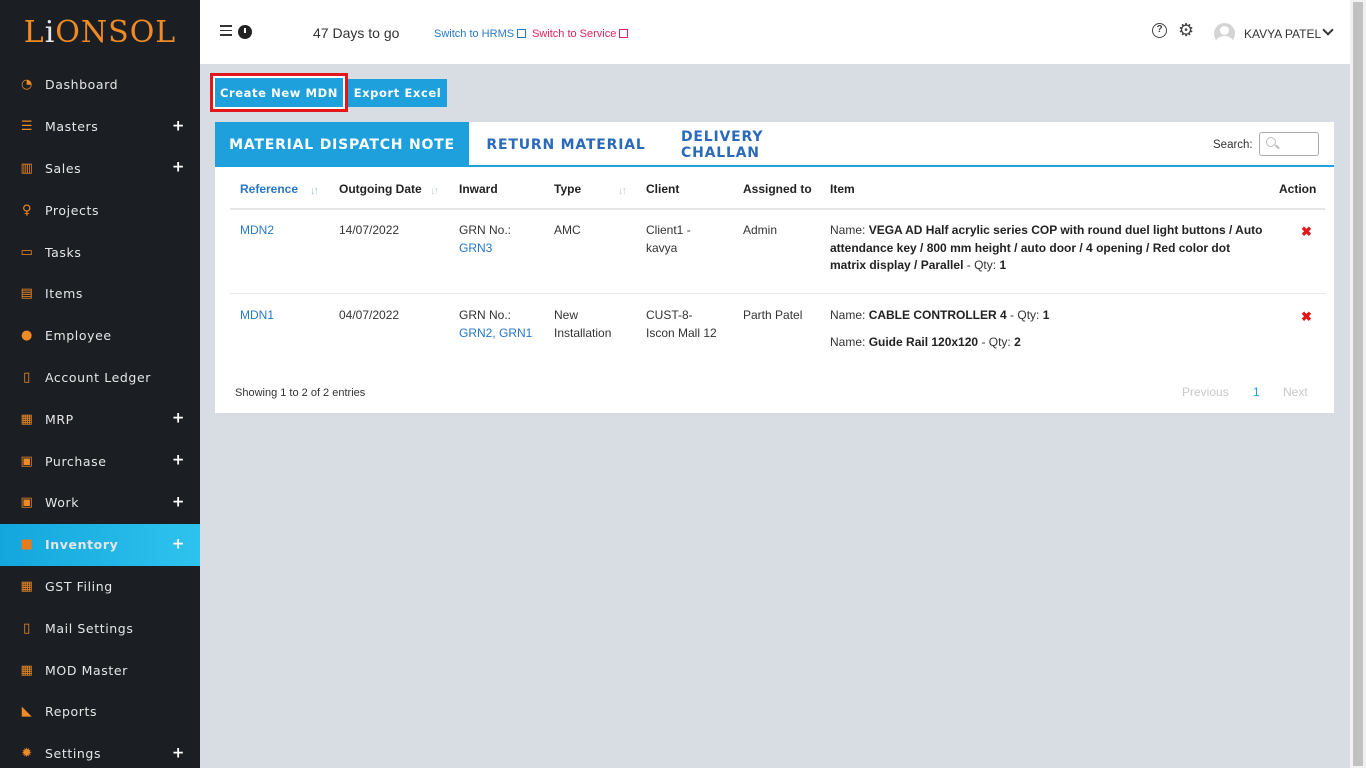 This screenshot has width=1366, height=768. I want to click on chevron-down-icon, so click(1328, 30).